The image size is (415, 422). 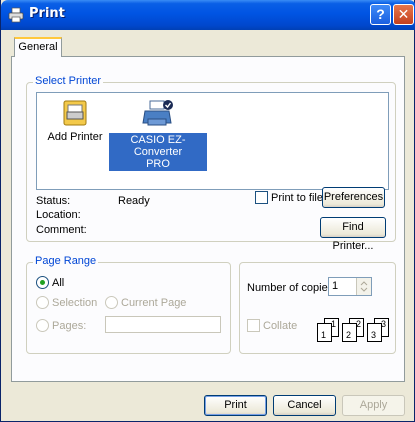 I want to click on collate-illustration: 1 1 2 2 3 3, so click(x=357, y=333).